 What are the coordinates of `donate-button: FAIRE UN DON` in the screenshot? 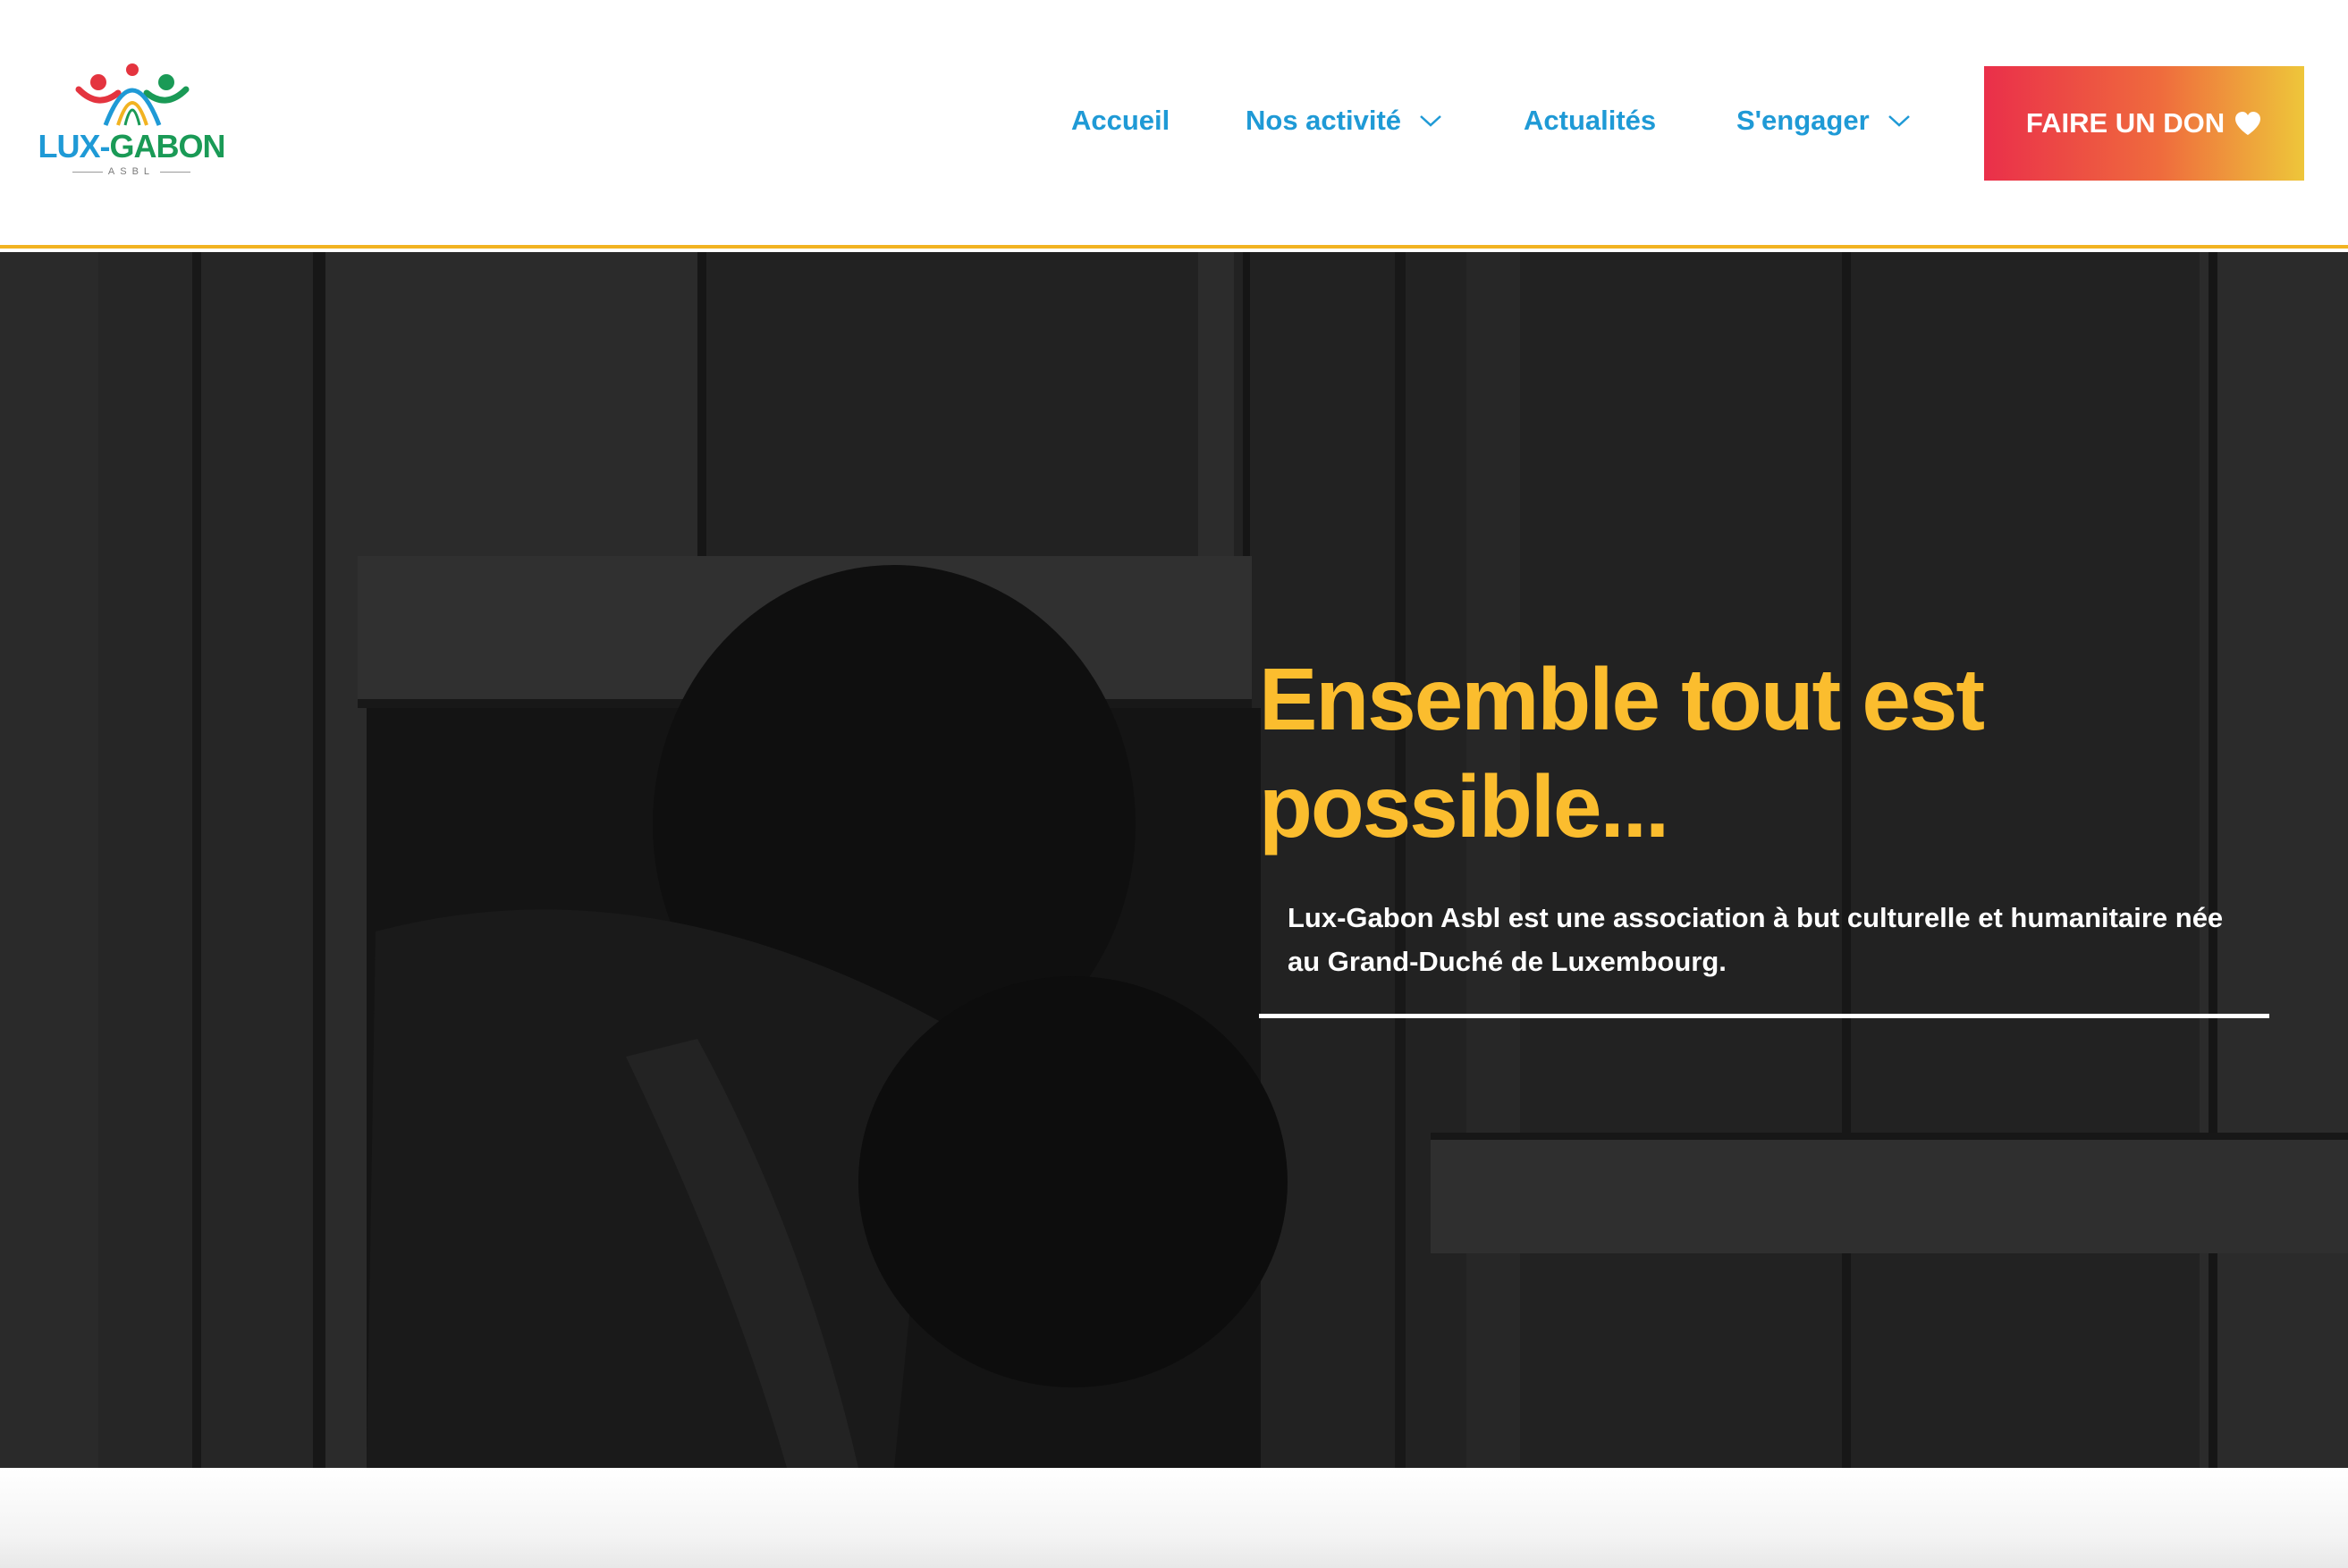 It's located at (2144, 123).